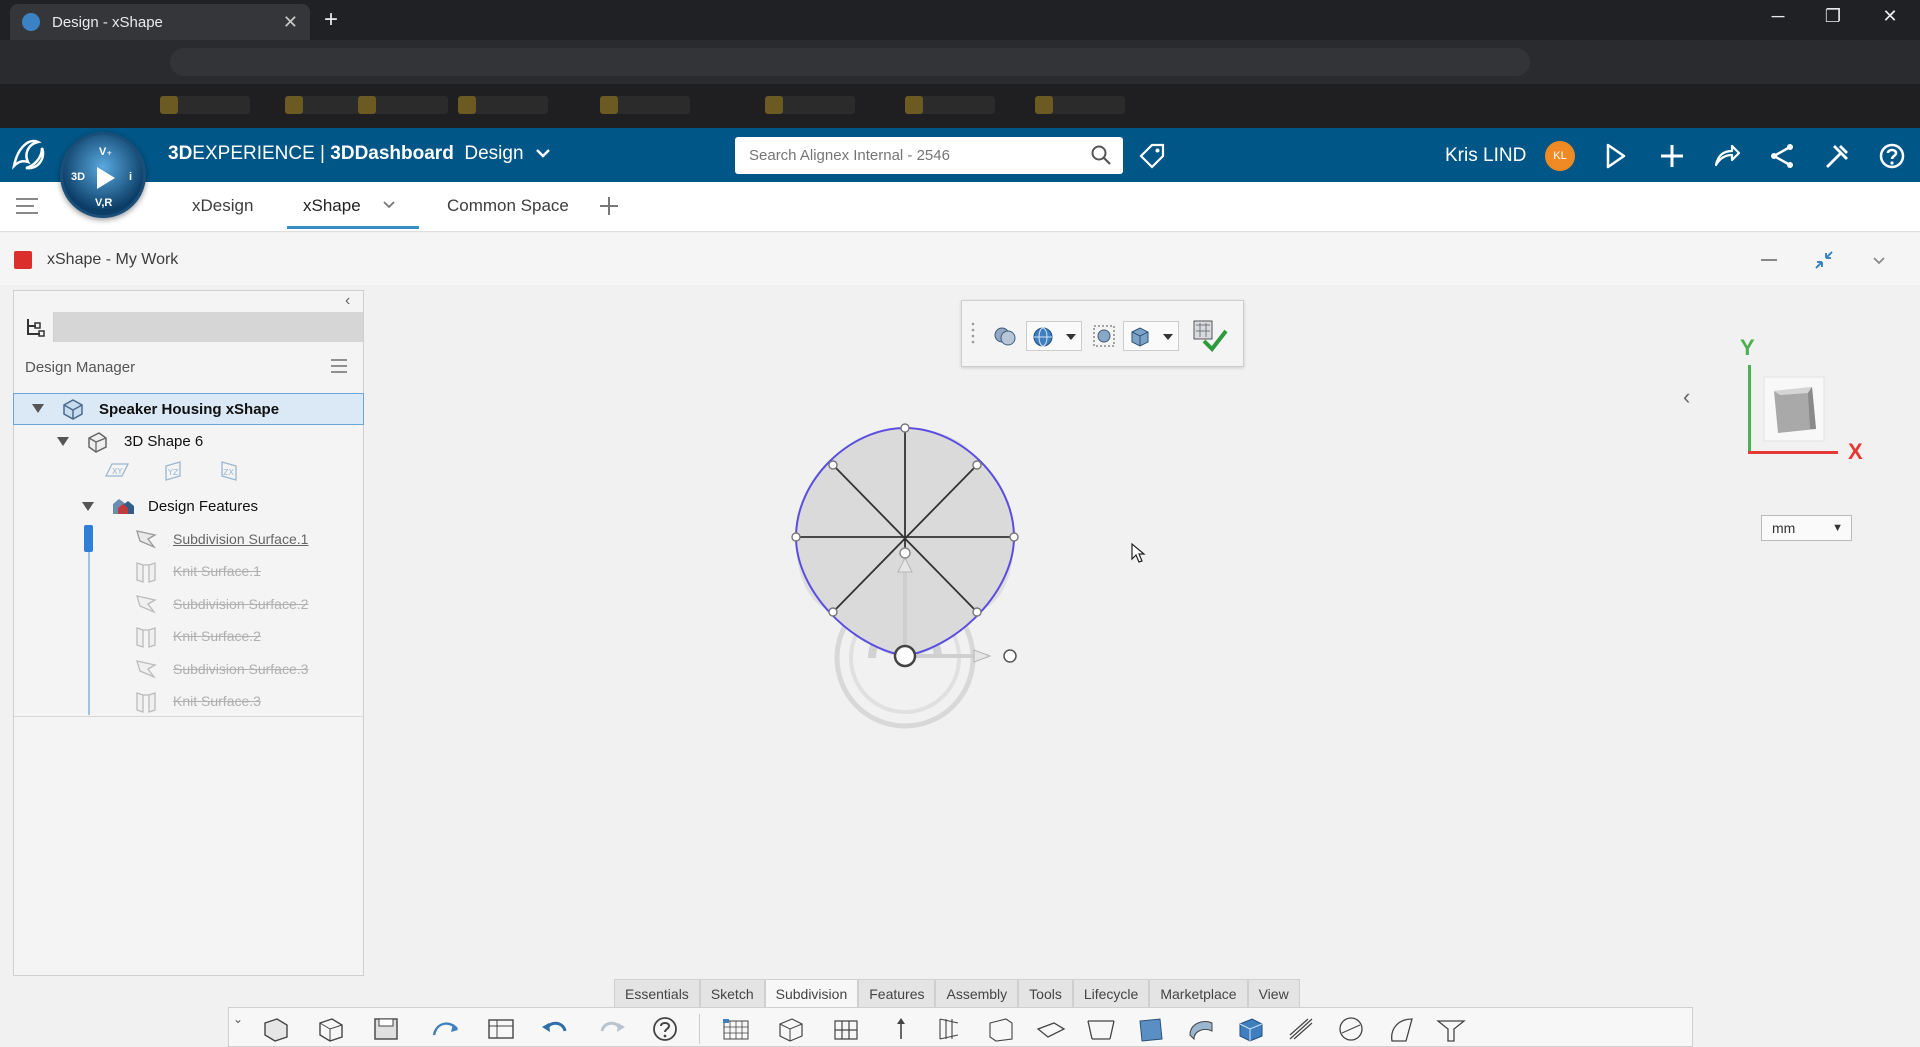 This screenshot has height=1047, width=1920. I want to click on add-tab-icon, so click(609, 206).